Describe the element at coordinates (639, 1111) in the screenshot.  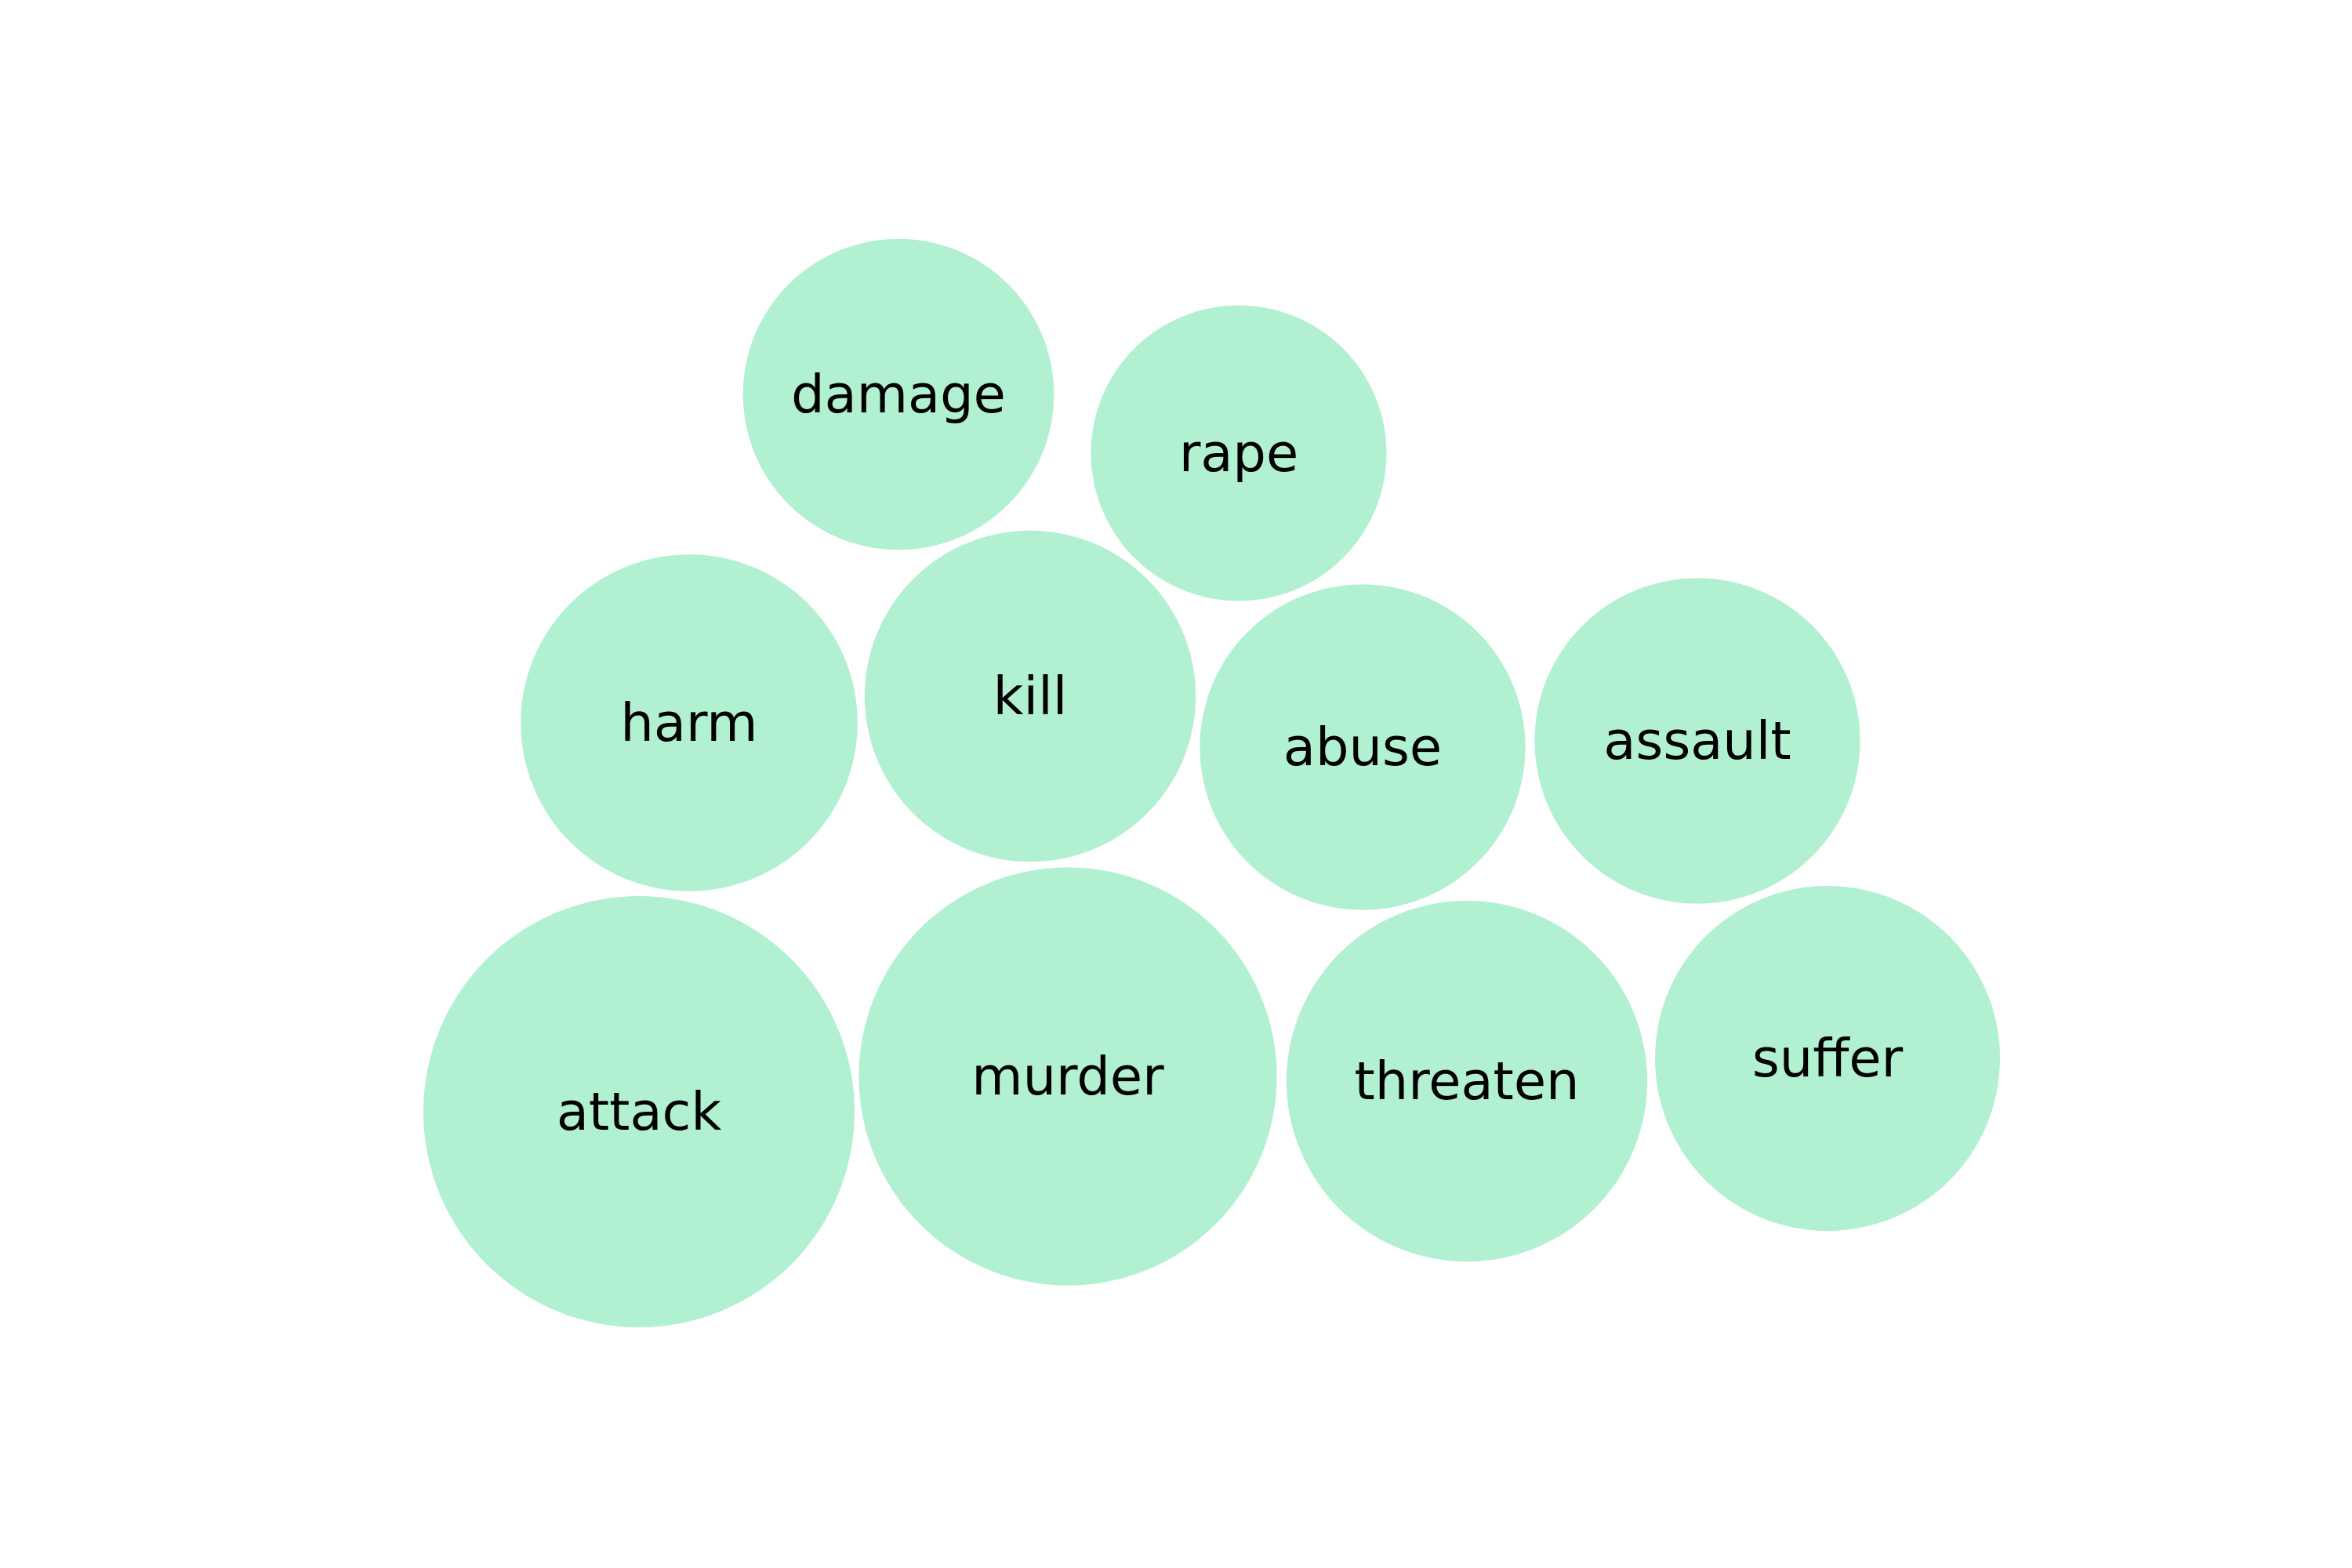
I see `bubble-label-attack: attack` at that location.